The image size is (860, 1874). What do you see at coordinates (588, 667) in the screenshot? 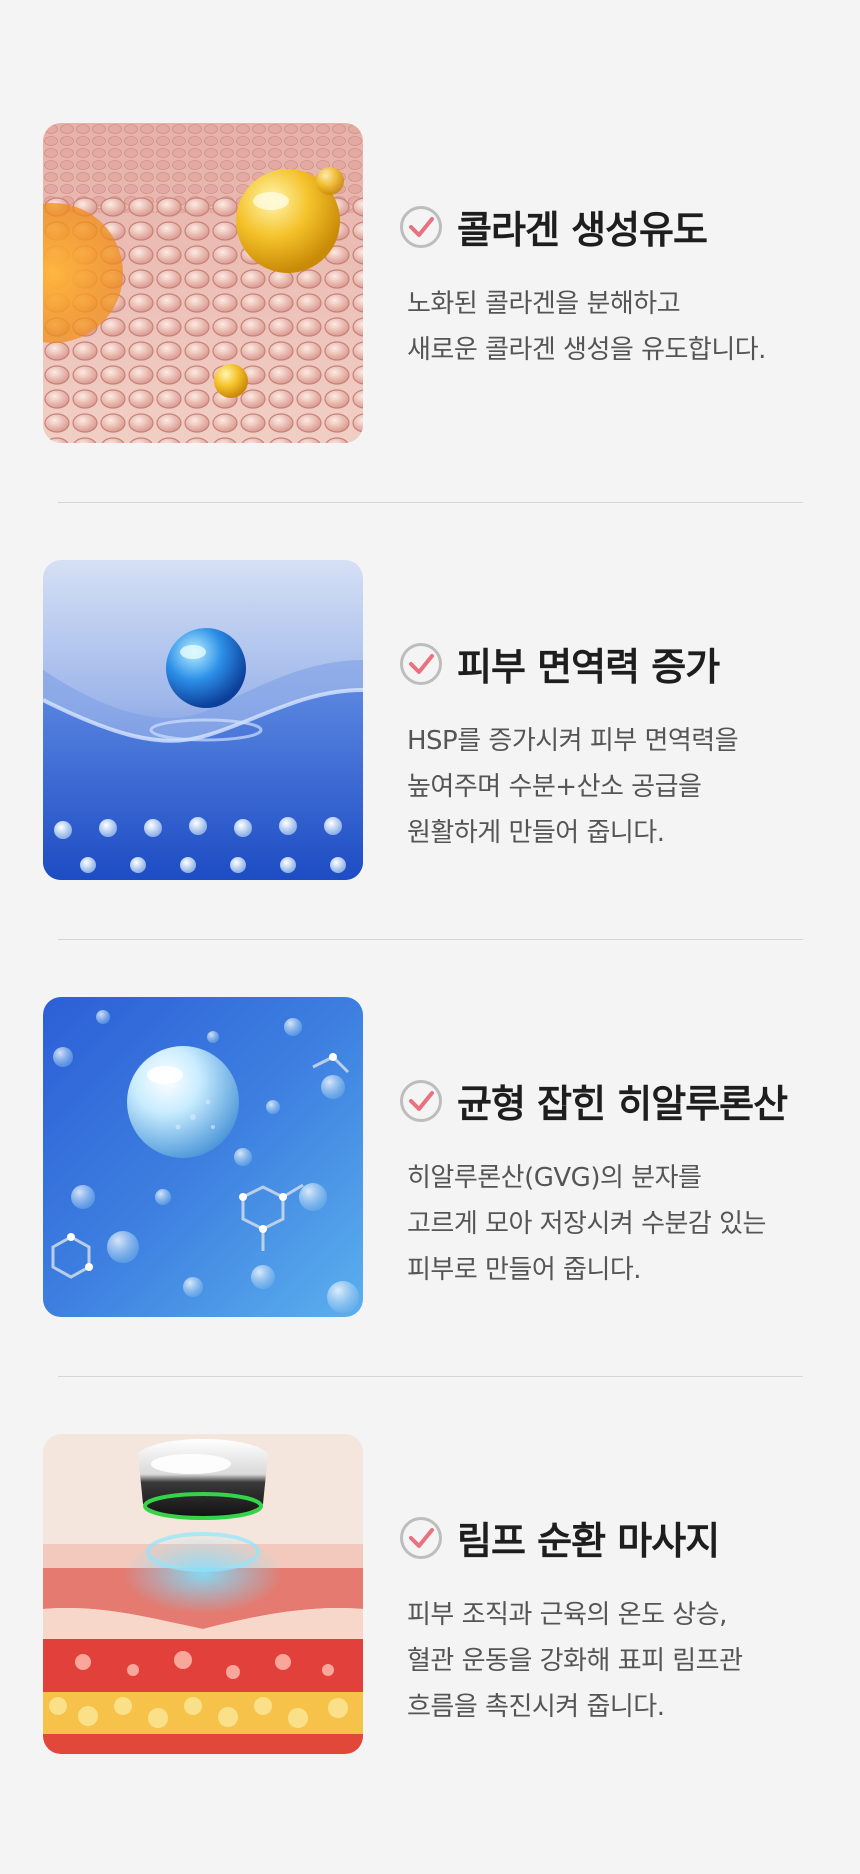
I see `feature-title: 피부 면역력 증가` at bounding box center [588, 667].